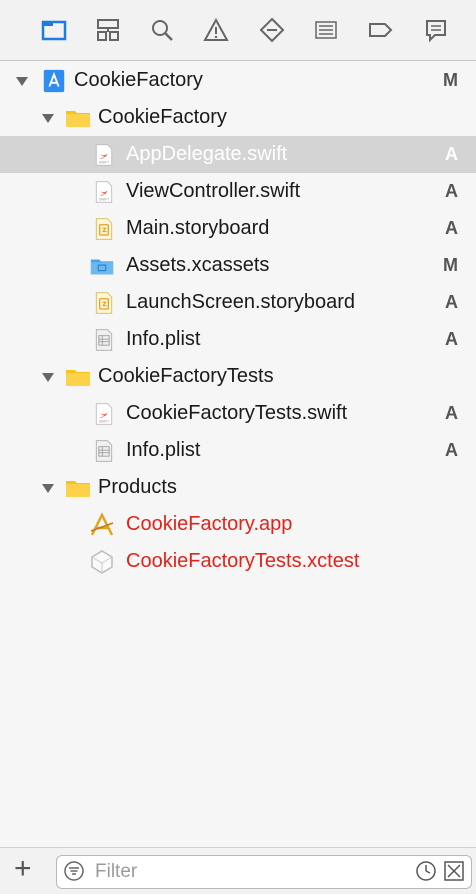 This screenshot has height=894, width=476. I want to click on file-row-tests-info-plist: Info.plist A, so click(238, 450).